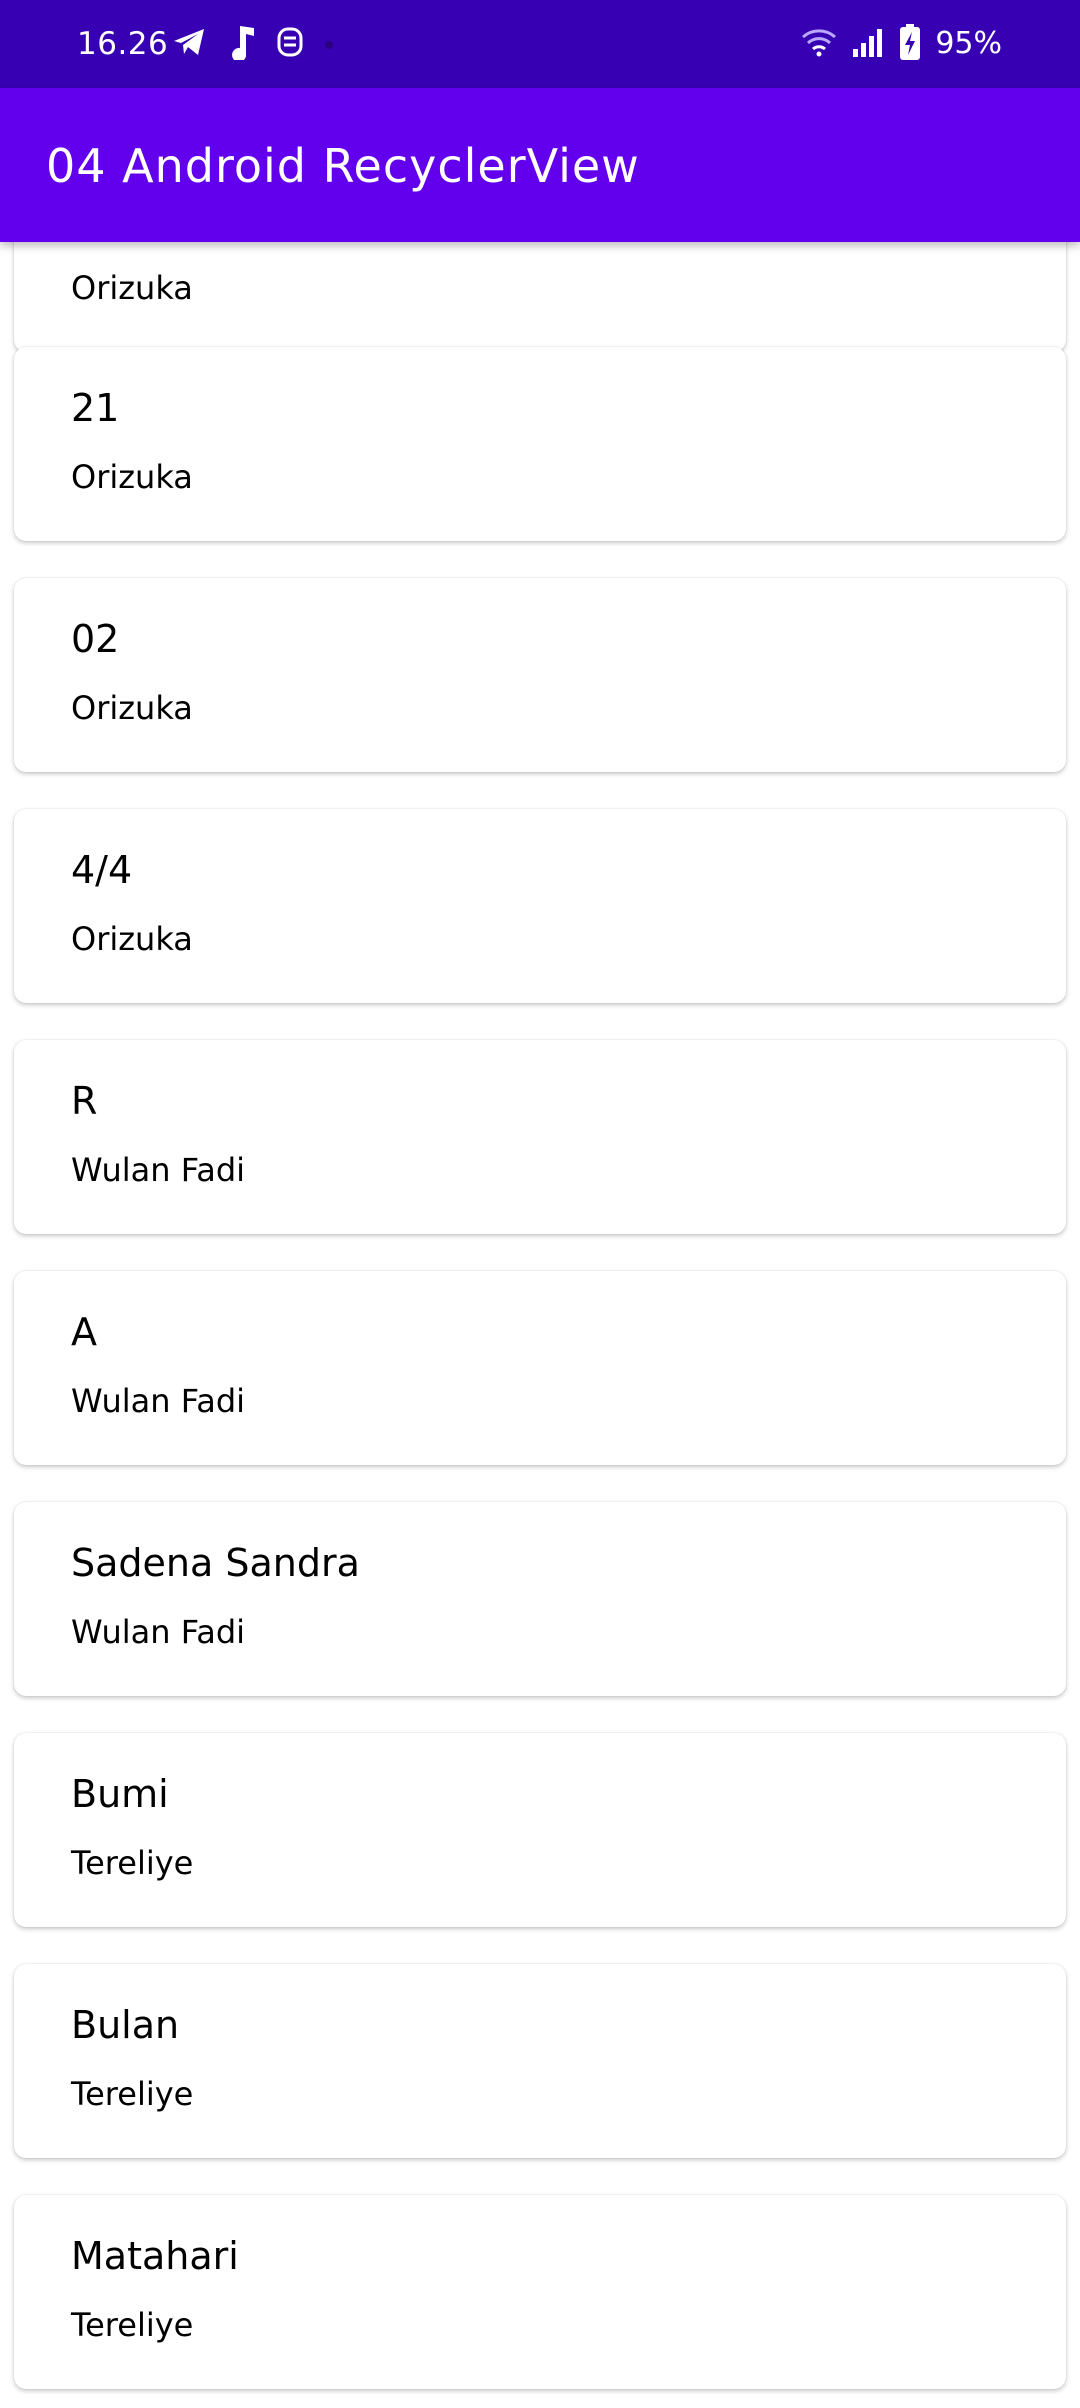 The height and width of the screenshot is (2408, 1080). I want to click on telegram-icon, so click(189, 44).